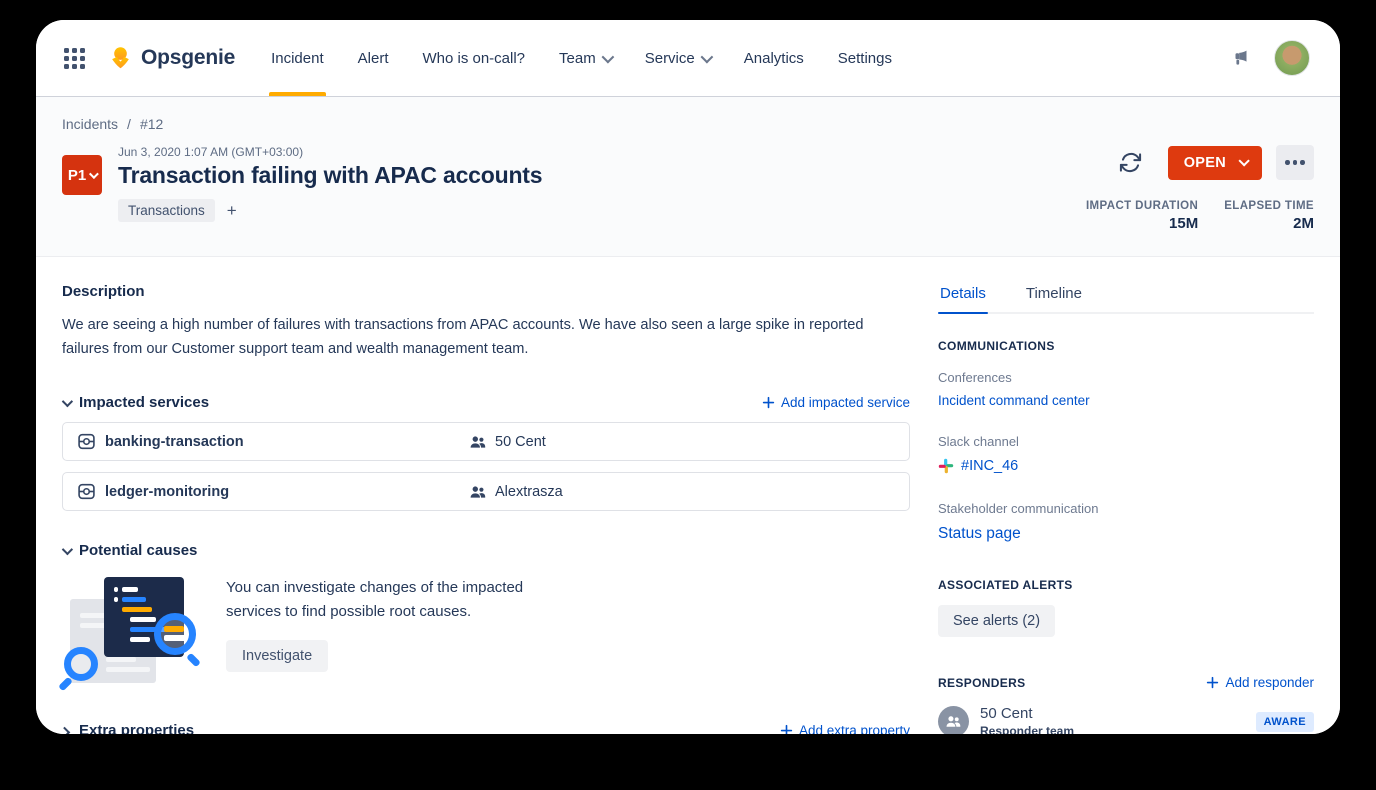  I want to click on refresh-icon, so click(1130, 162).